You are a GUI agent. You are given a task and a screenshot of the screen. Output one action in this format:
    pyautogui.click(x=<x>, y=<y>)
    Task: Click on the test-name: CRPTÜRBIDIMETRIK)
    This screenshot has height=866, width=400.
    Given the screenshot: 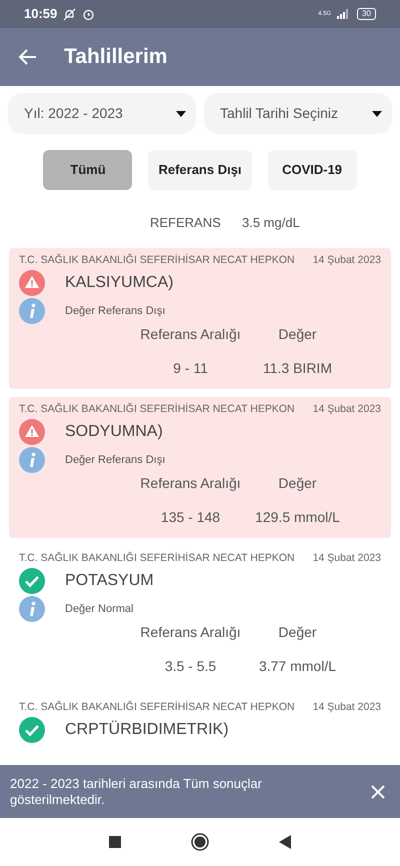 What is the action you would take?
    pyautogui.click(x=147, y=730)
    